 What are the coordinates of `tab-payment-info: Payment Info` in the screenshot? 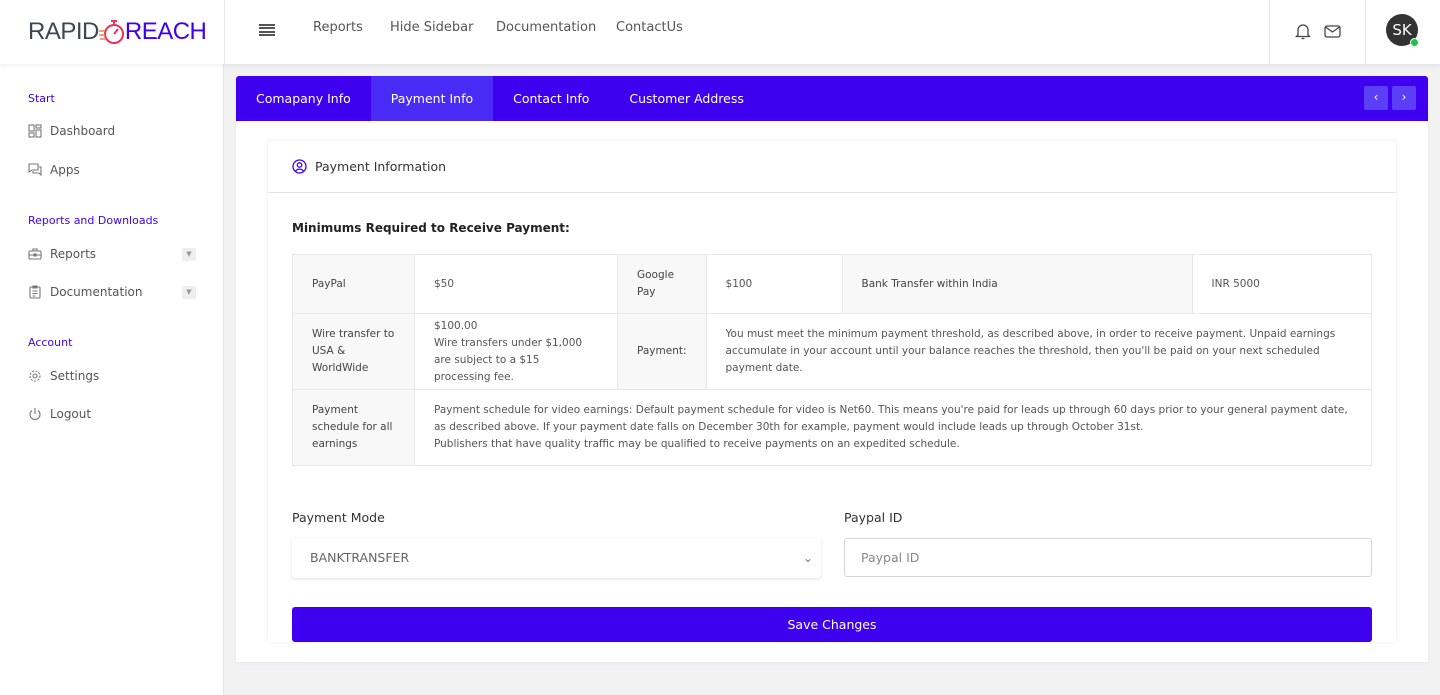 It's located at (432, 98).